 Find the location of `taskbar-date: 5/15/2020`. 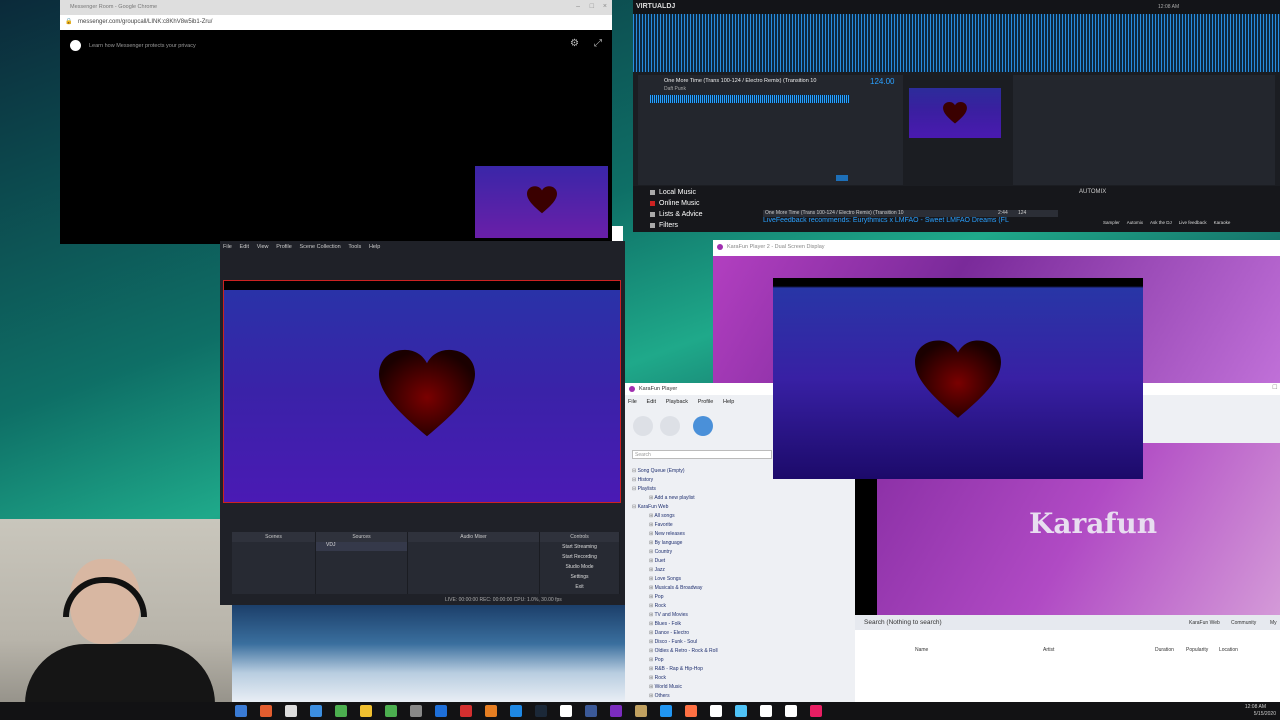

taskbar-date: 5/15/2020 is located at coordinates (1265, 714).